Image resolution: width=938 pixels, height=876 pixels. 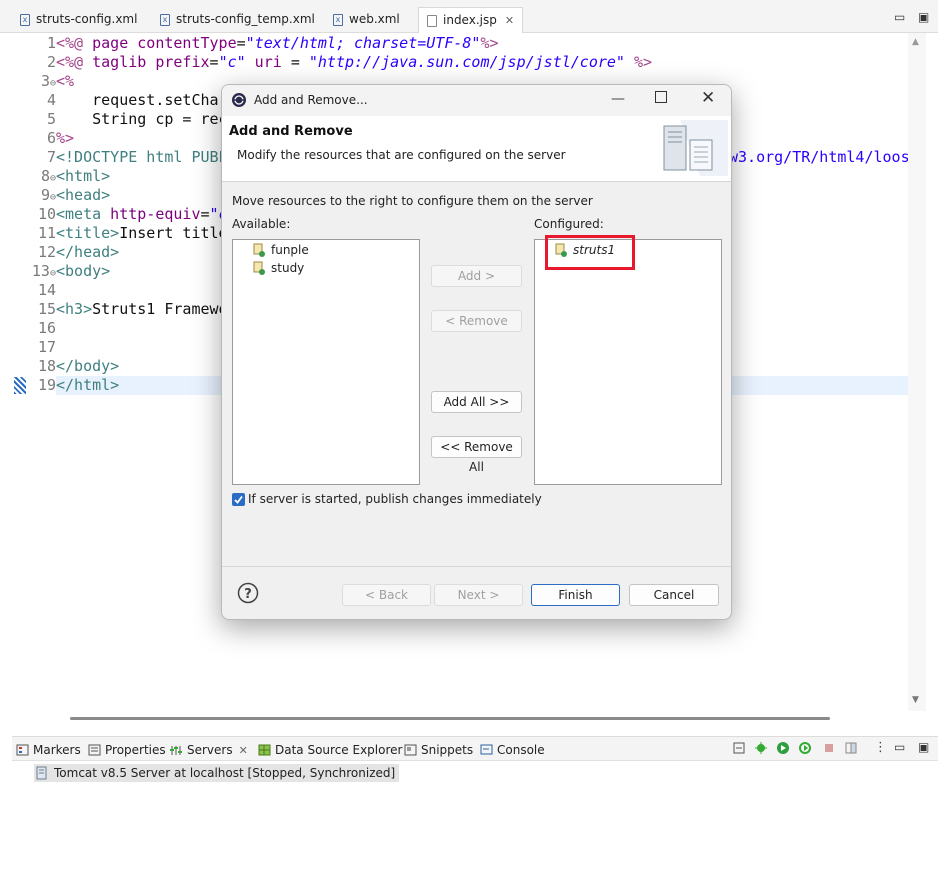 I want to click on configured-list: struts1, so click(x=628, y=360).